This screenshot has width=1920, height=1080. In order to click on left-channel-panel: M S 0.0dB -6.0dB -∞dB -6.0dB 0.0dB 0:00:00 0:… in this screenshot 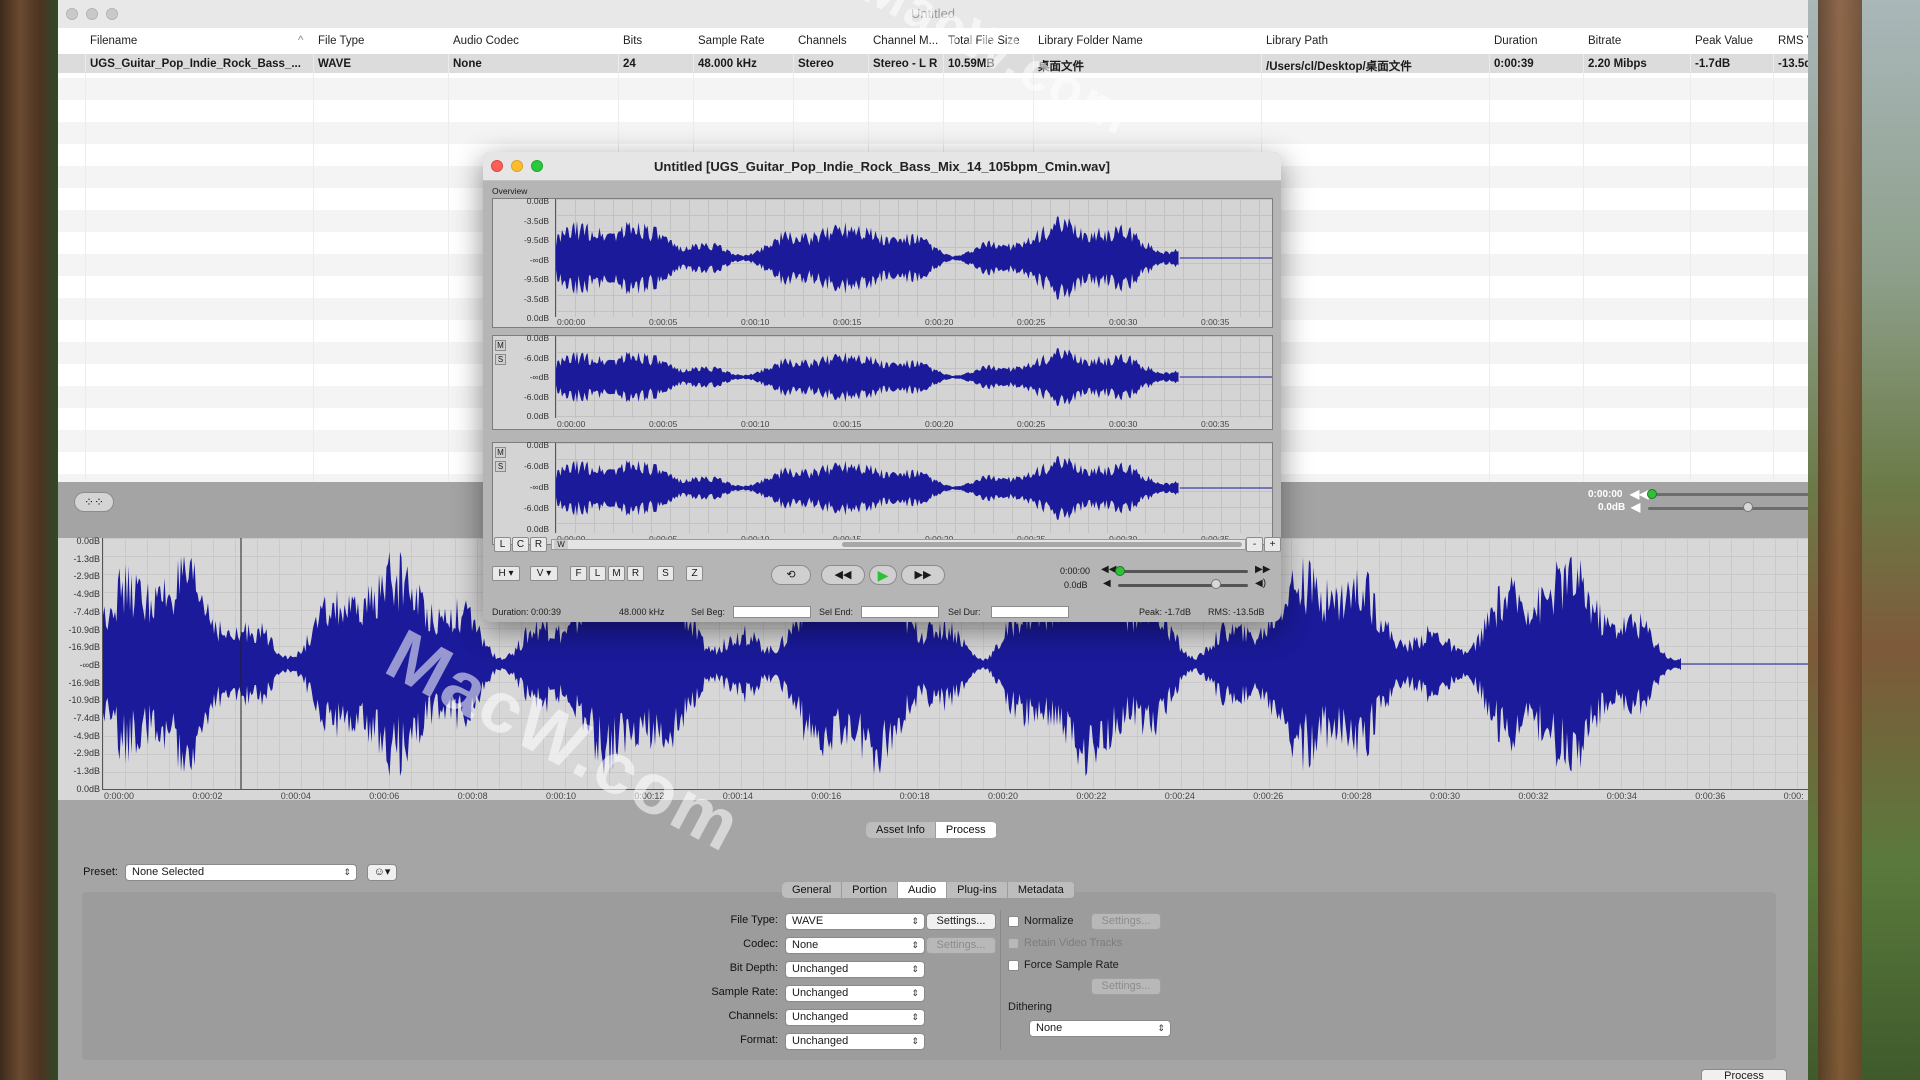, I will do `click(882, 381)`.